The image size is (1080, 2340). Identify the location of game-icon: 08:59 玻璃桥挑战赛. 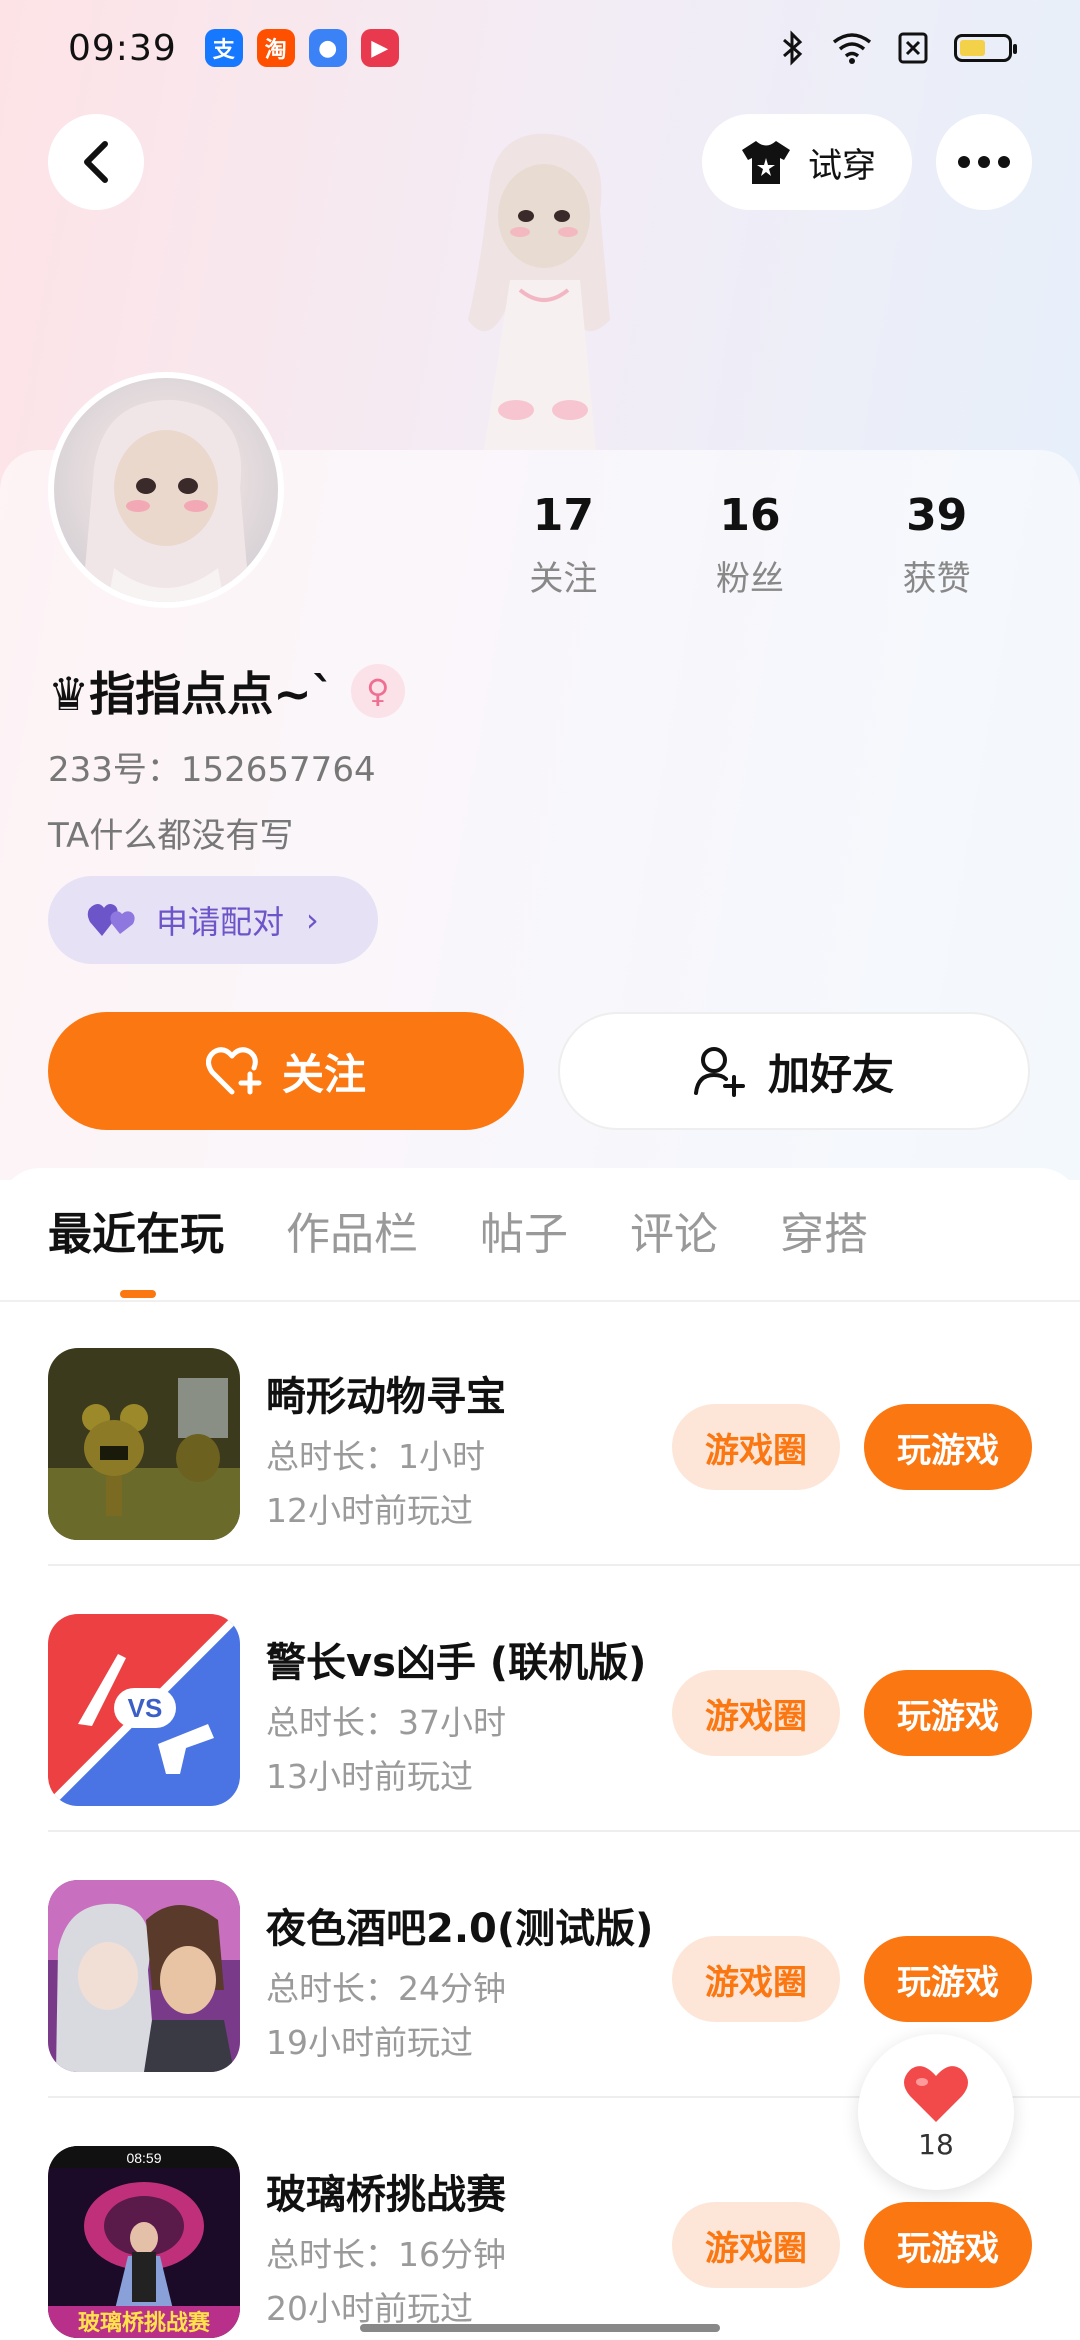
(144, 2242).